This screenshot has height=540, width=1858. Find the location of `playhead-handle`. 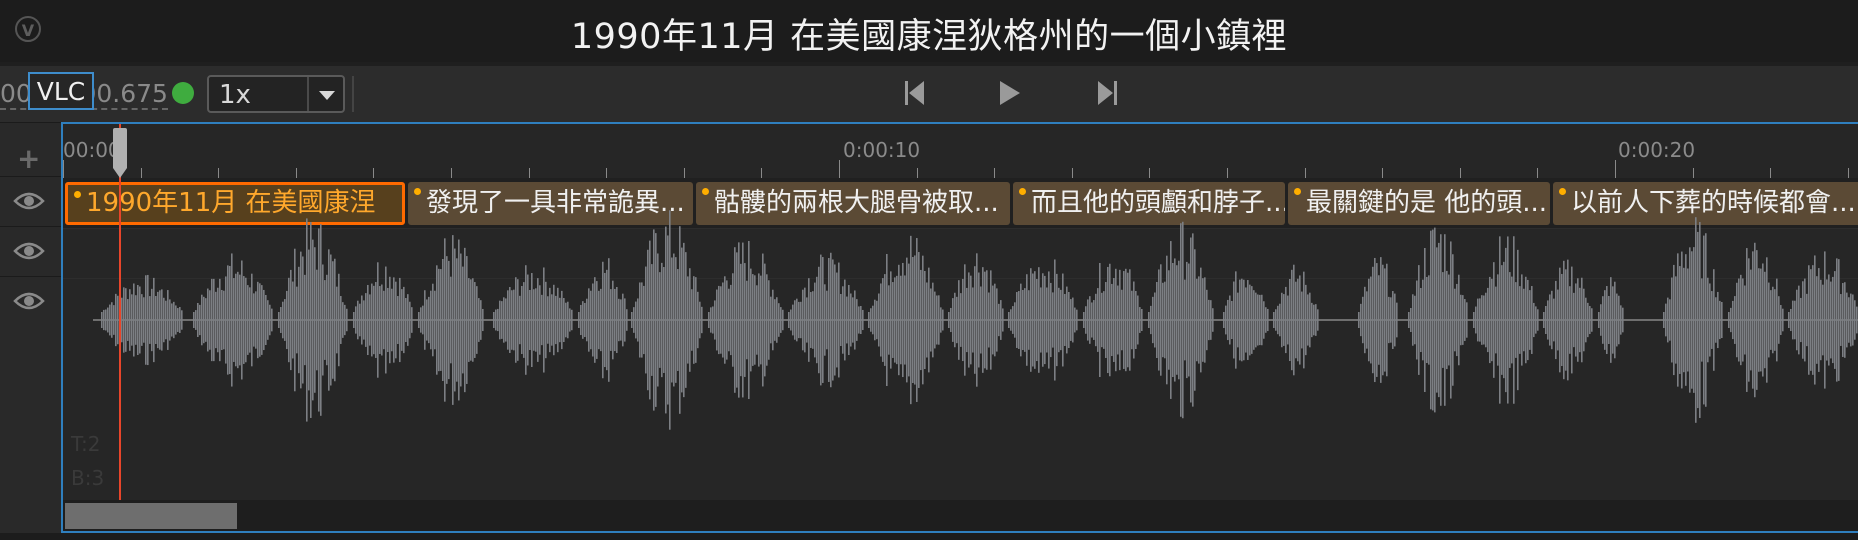

playhead-handle is located at coordinates (120, 148).